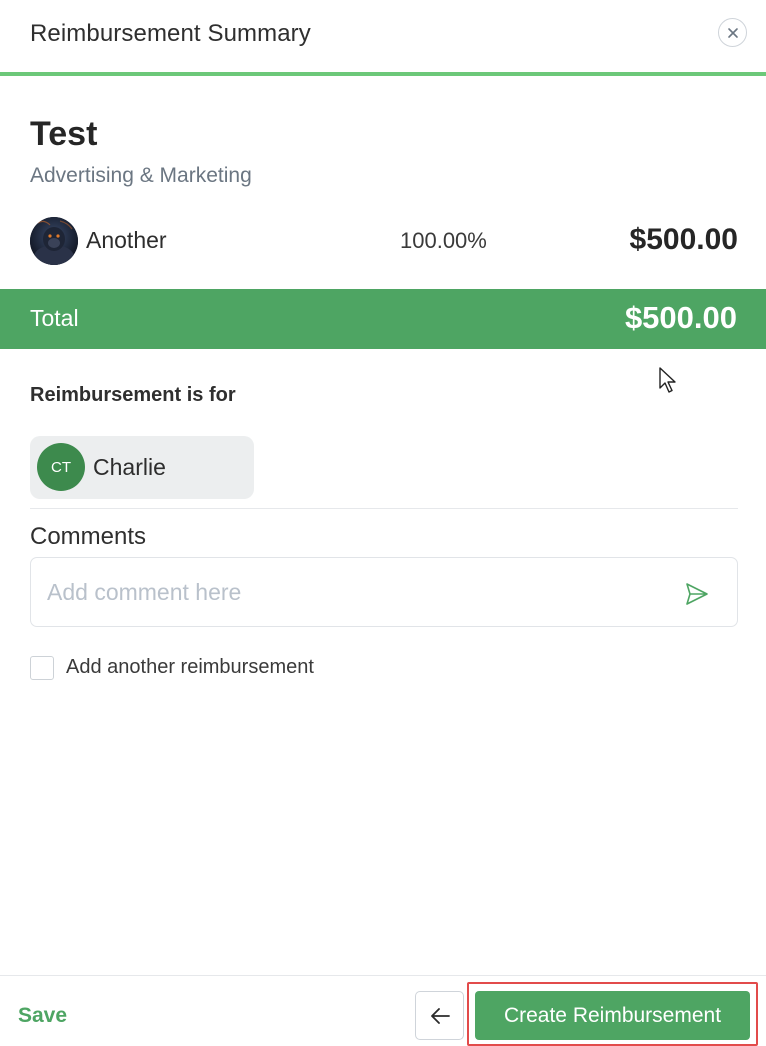 This screenshot has height=1046, width=766. I want to click on avatar, so click(54, 241).